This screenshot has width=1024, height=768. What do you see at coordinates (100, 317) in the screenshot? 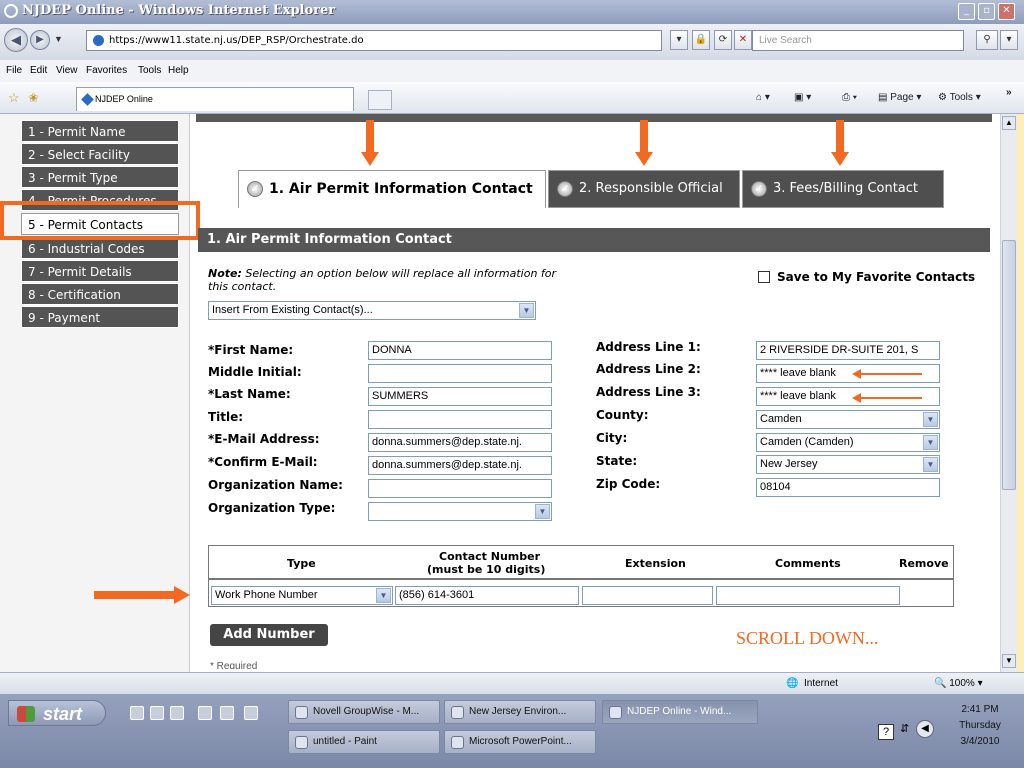
I see `sidebar-item-payment: 9 - Payment` at bounding box center [100, 317].